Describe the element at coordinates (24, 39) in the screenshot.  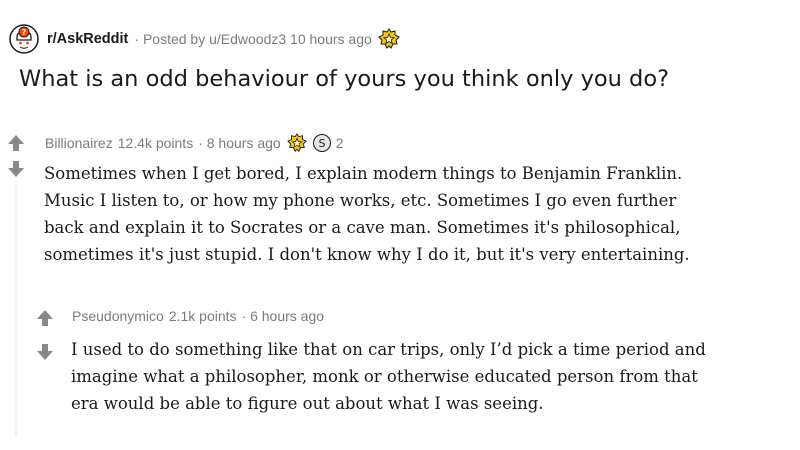
I see `askreddit-icon: ?` at that location.